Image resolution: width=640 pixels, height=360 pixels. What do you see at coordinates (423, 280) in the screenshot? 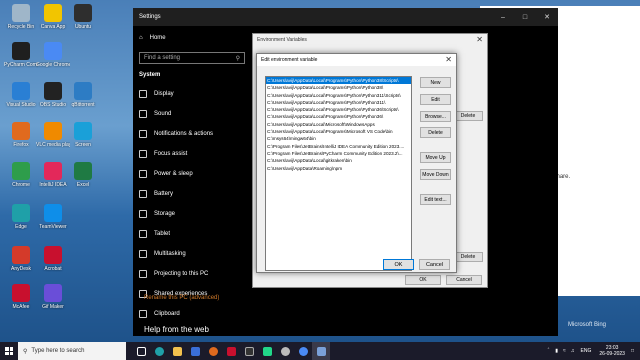
I see `envvars-ok-button: OK` at bounding box center [423, 280].